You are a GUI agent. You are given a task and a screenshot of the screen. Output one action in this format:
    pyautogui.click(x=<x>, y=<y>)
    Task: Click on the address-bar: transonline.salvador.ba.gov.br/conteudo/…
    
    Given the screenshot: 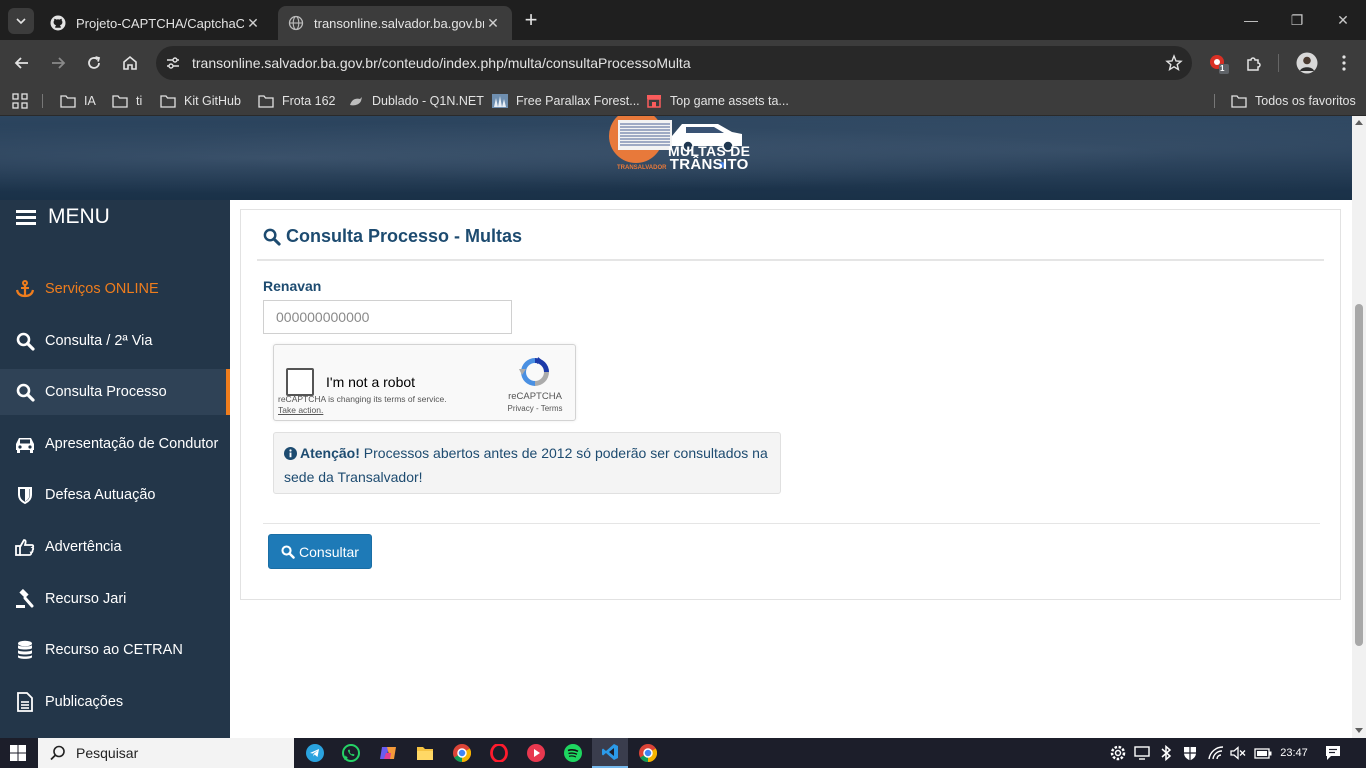 What is the action you would take?
    pyautogui.click(x=674, y=63)
    